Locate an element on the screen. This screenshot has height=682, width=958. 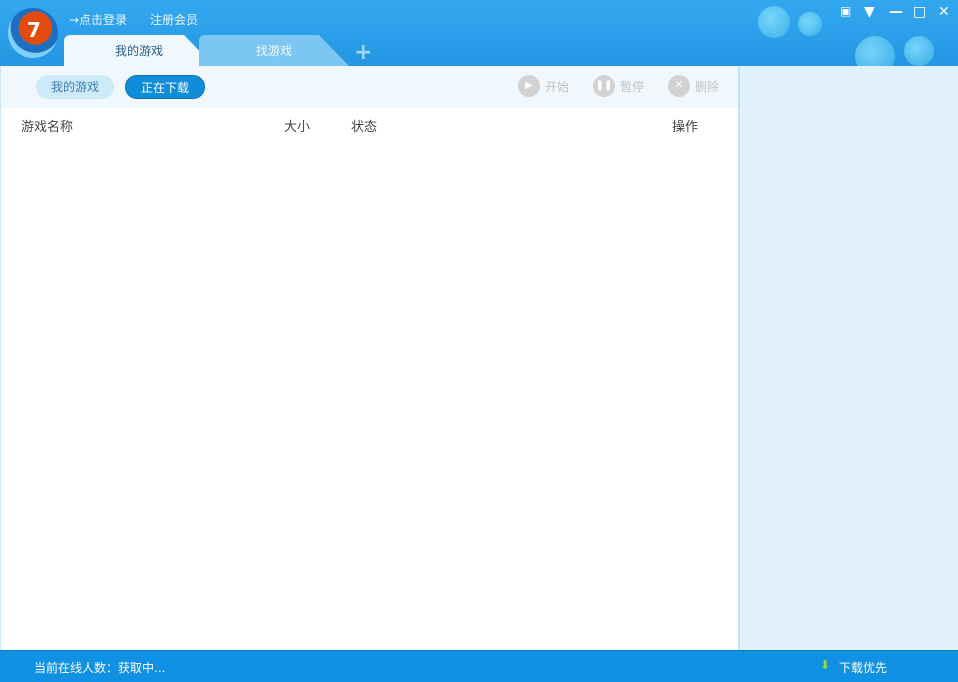
download-priority-button: 下载优先 is located at coordinates (863, 667).